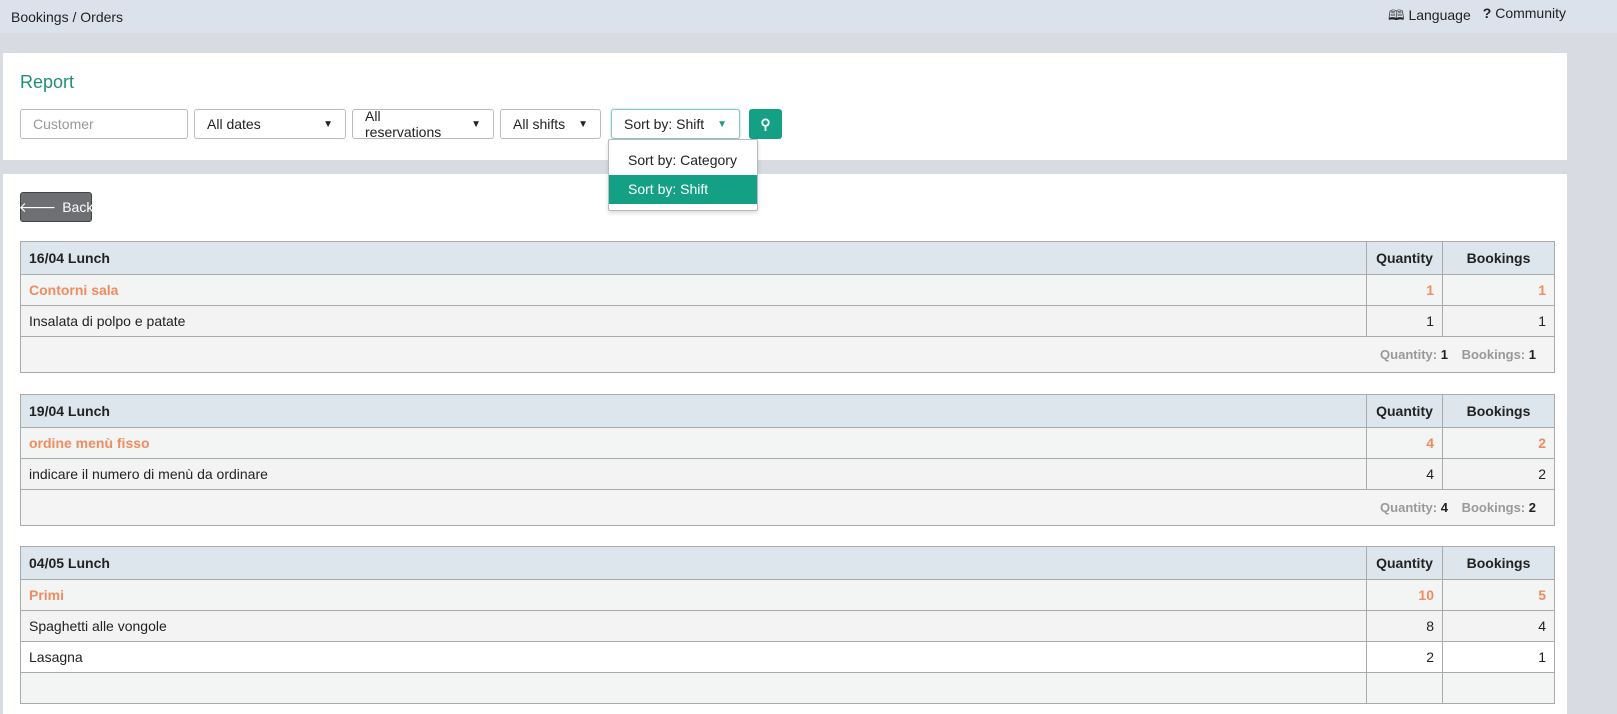 This screenshot has height=714, width=1617. What do you see at coordinates (787, 657) in the screenshot?
I see `table-row: Lasagna 2 1` at bounding box center [787, 657].